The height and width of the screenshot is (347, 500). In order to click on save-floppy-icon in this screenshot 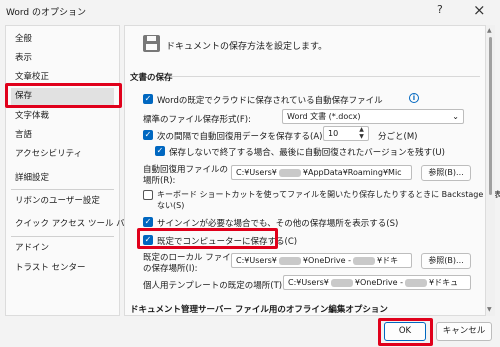, I will do `click(151, 43)`.